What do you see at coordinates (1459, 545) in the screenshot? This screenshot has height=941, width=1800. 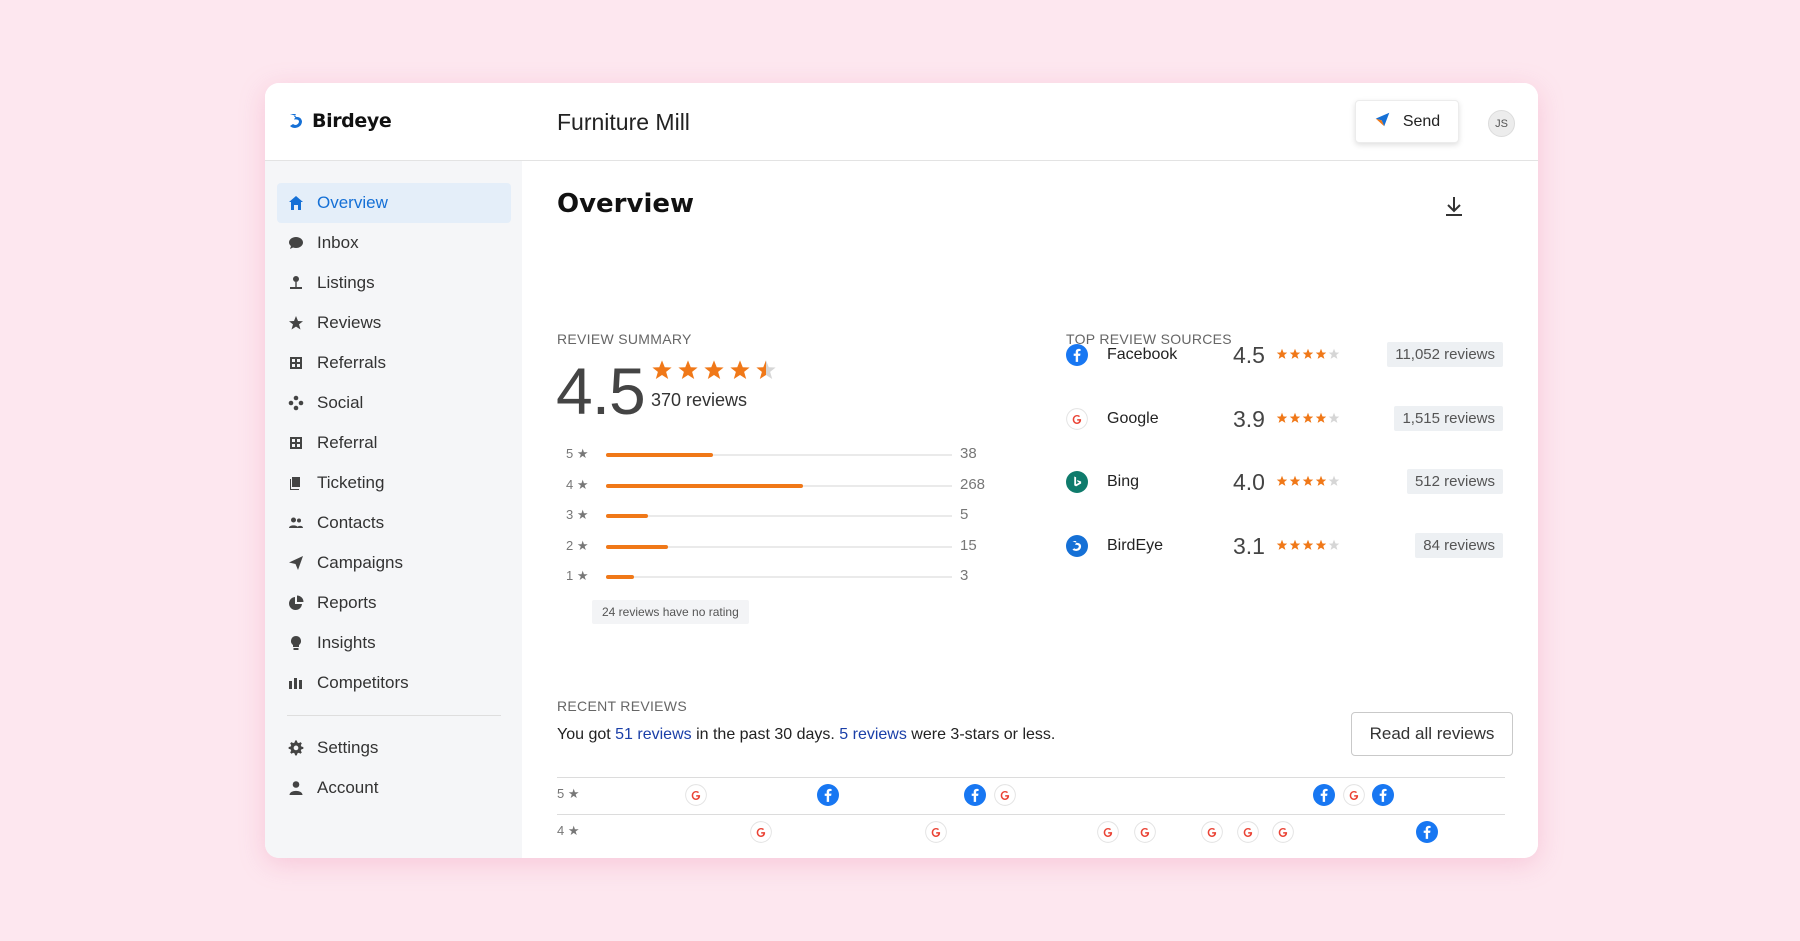 I see `source-review-count: 84 reviews` at bounding box center [1459, 545].